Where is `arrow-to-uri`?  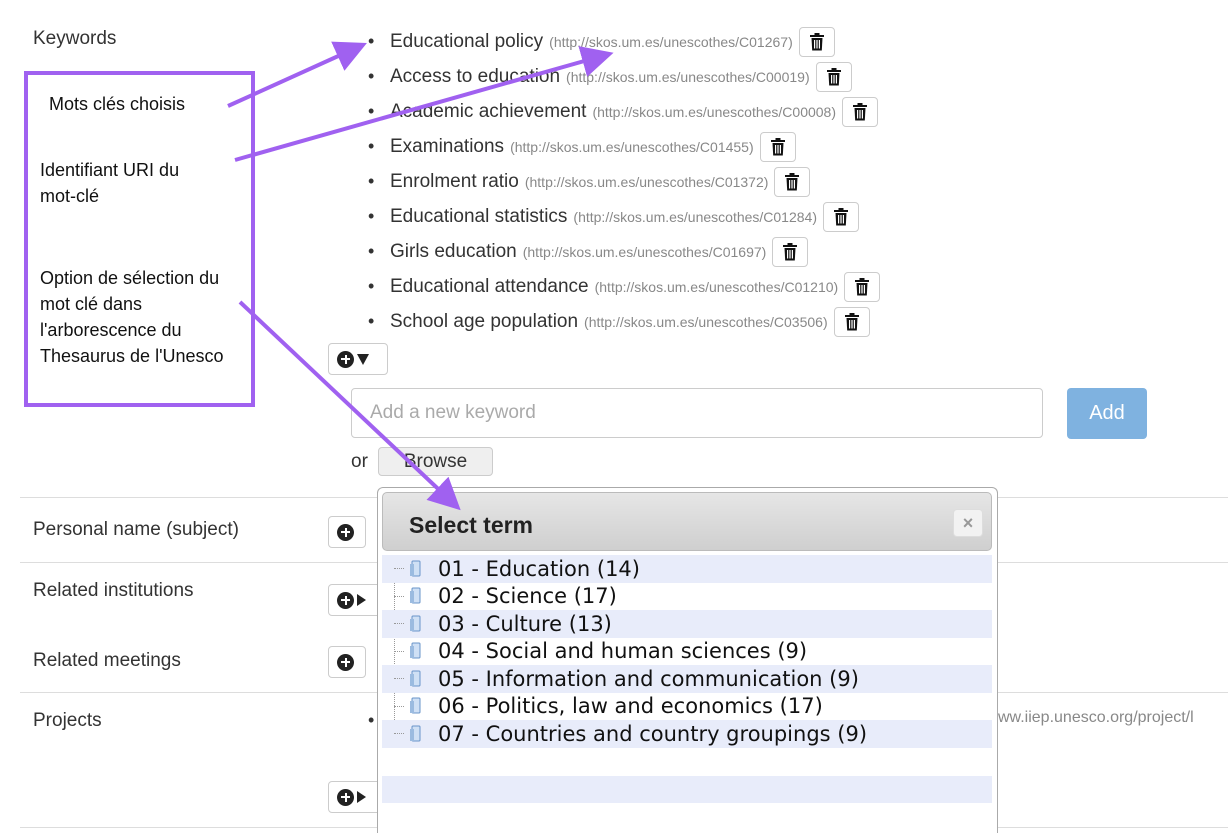
arrow-to-uri is located at coordinates (424, 104).